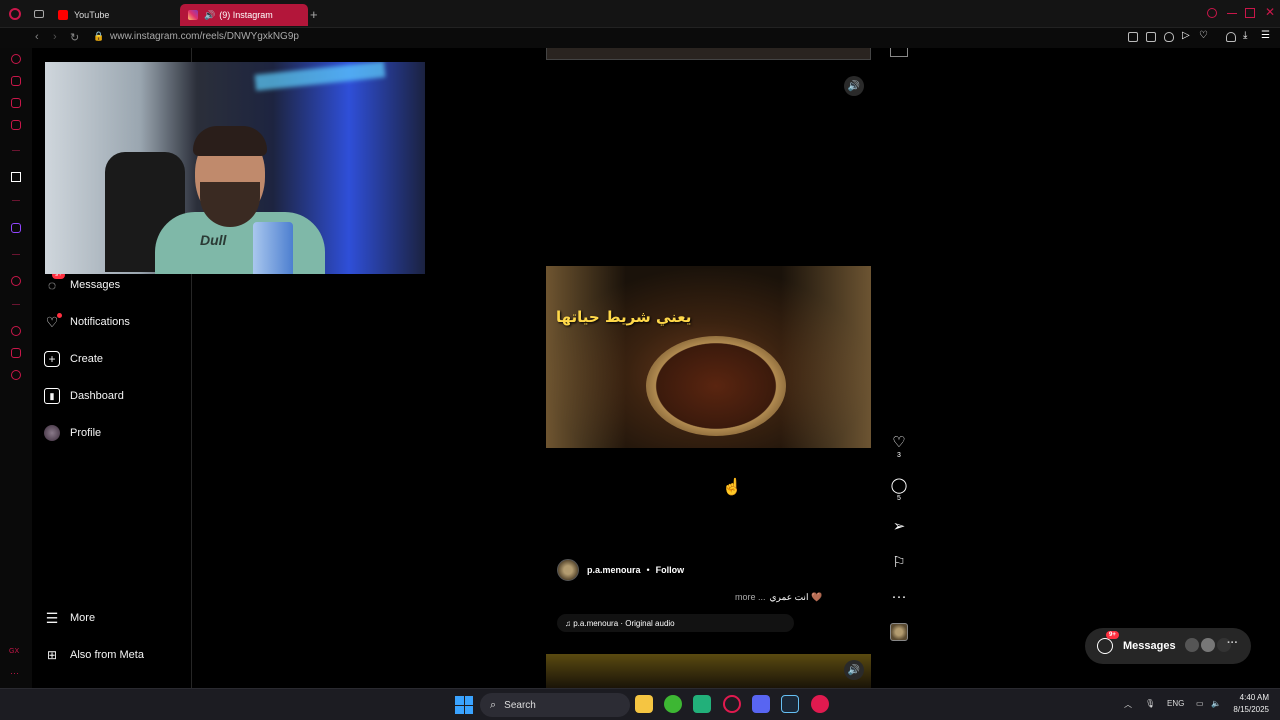 Image resolution: width=1280 pixels, height=720 pixels. What do you see at coordinates (84, 396) in the screenshot?
I see `nav-dashboard: ▮ Dashboard` at bounding box center [84, 396].